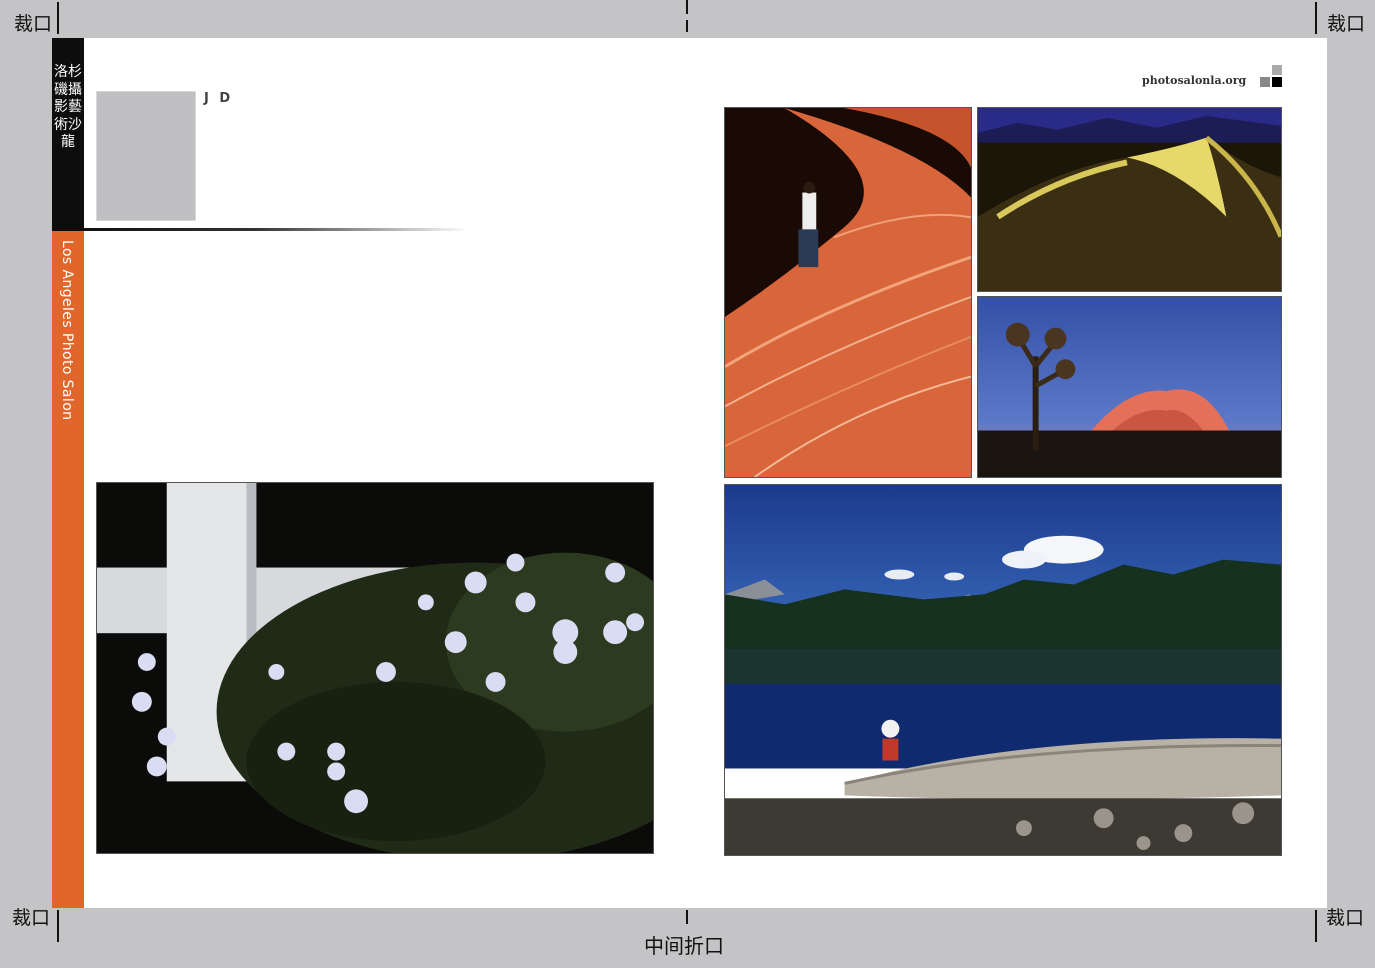 Image resolution: width=1375 pixels, height=968 pixels. What do you see at coordinates (684, 946) in the screenshot?
I see `fold-line-label: 中间折口` at bounding box center [684, 946].